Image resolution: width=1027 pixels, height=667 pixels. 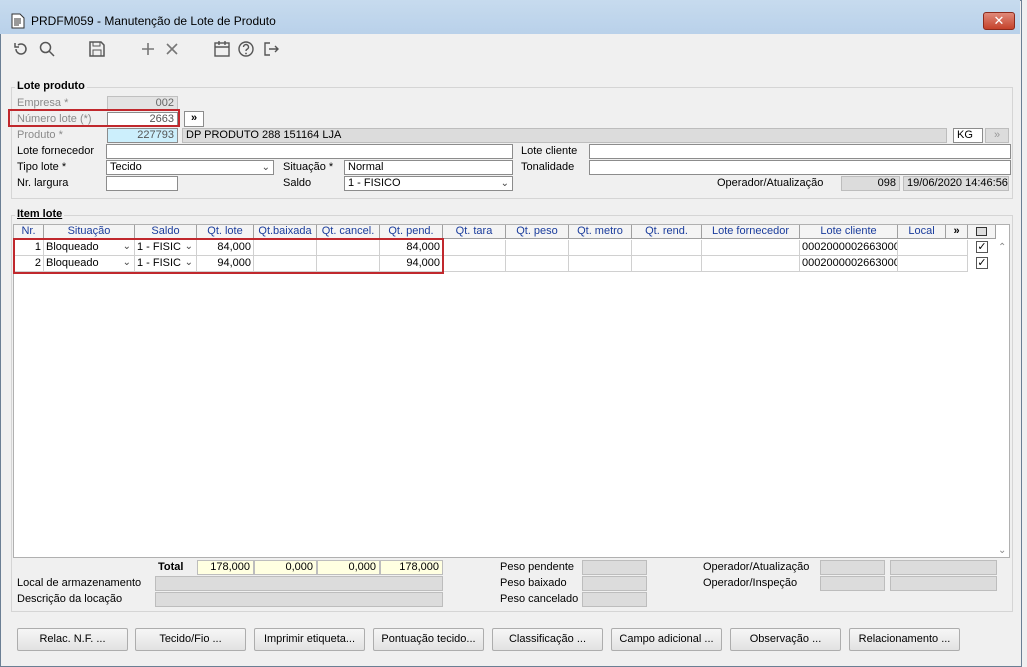 I want to click on unit-field: KG, so click(x=968, y=135).